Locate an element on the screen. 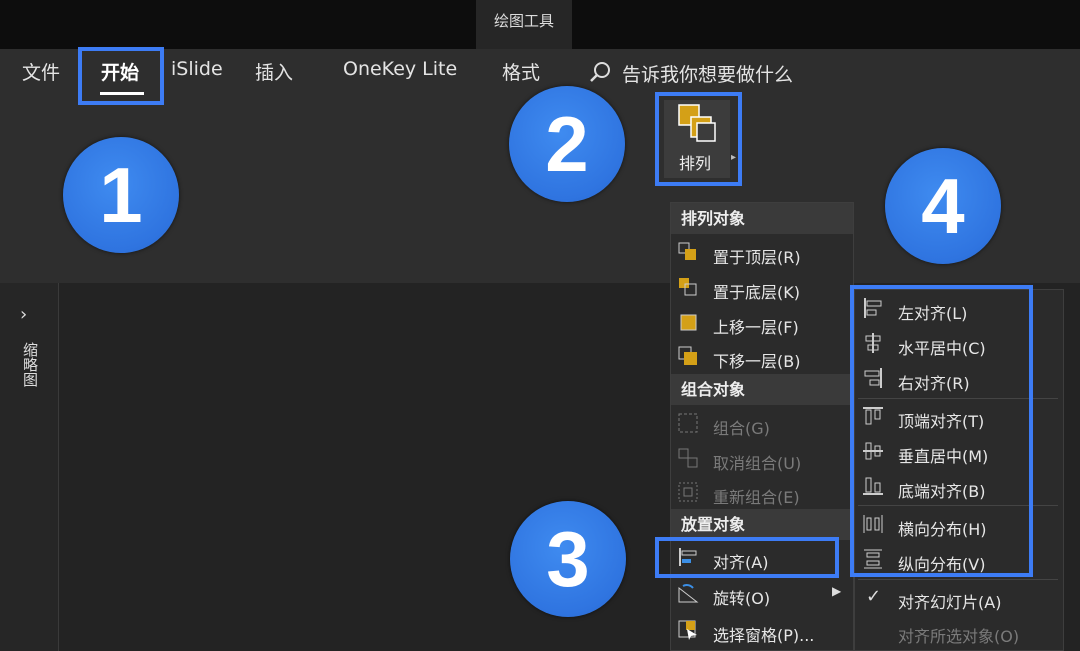 The image size is (1080, 651). highlight-arrange-button is located at coordinates (698, 139).